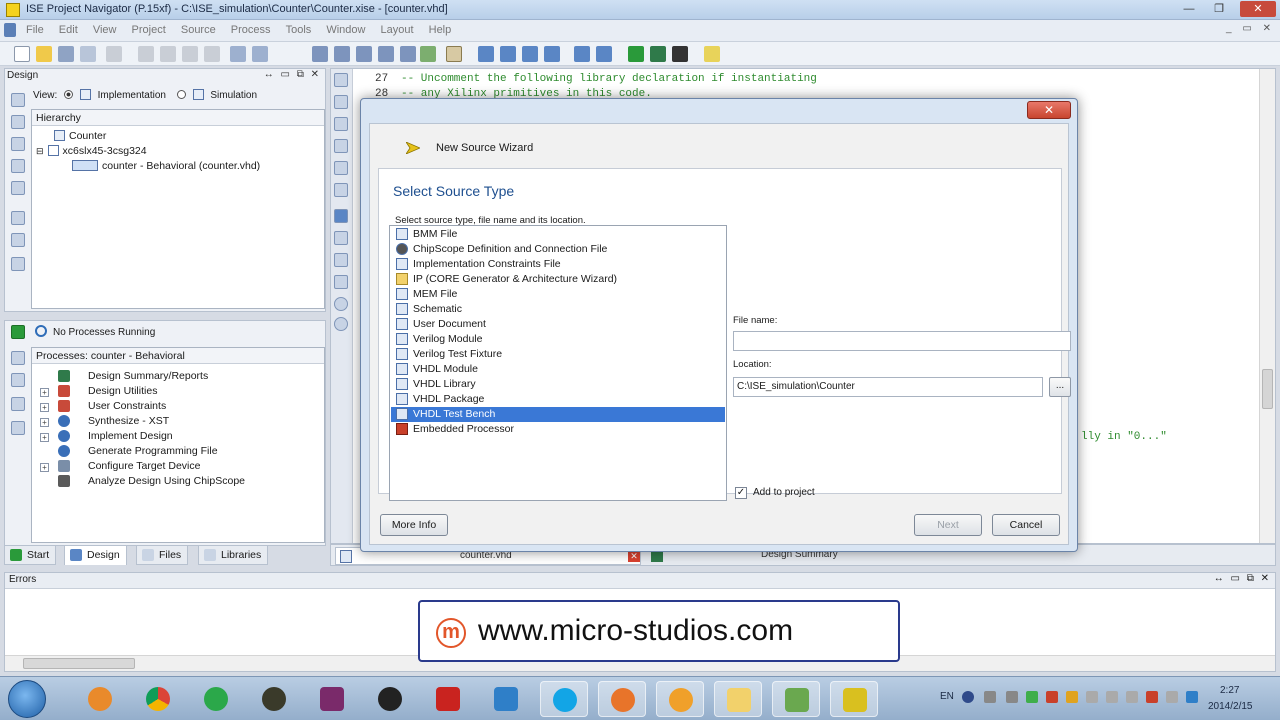 Image resolution: width=1280 pixels, height=720 pixels. Describe the element at coordinates (486, 54) in the screenshot. I see `hierarchy-icon` at that location.